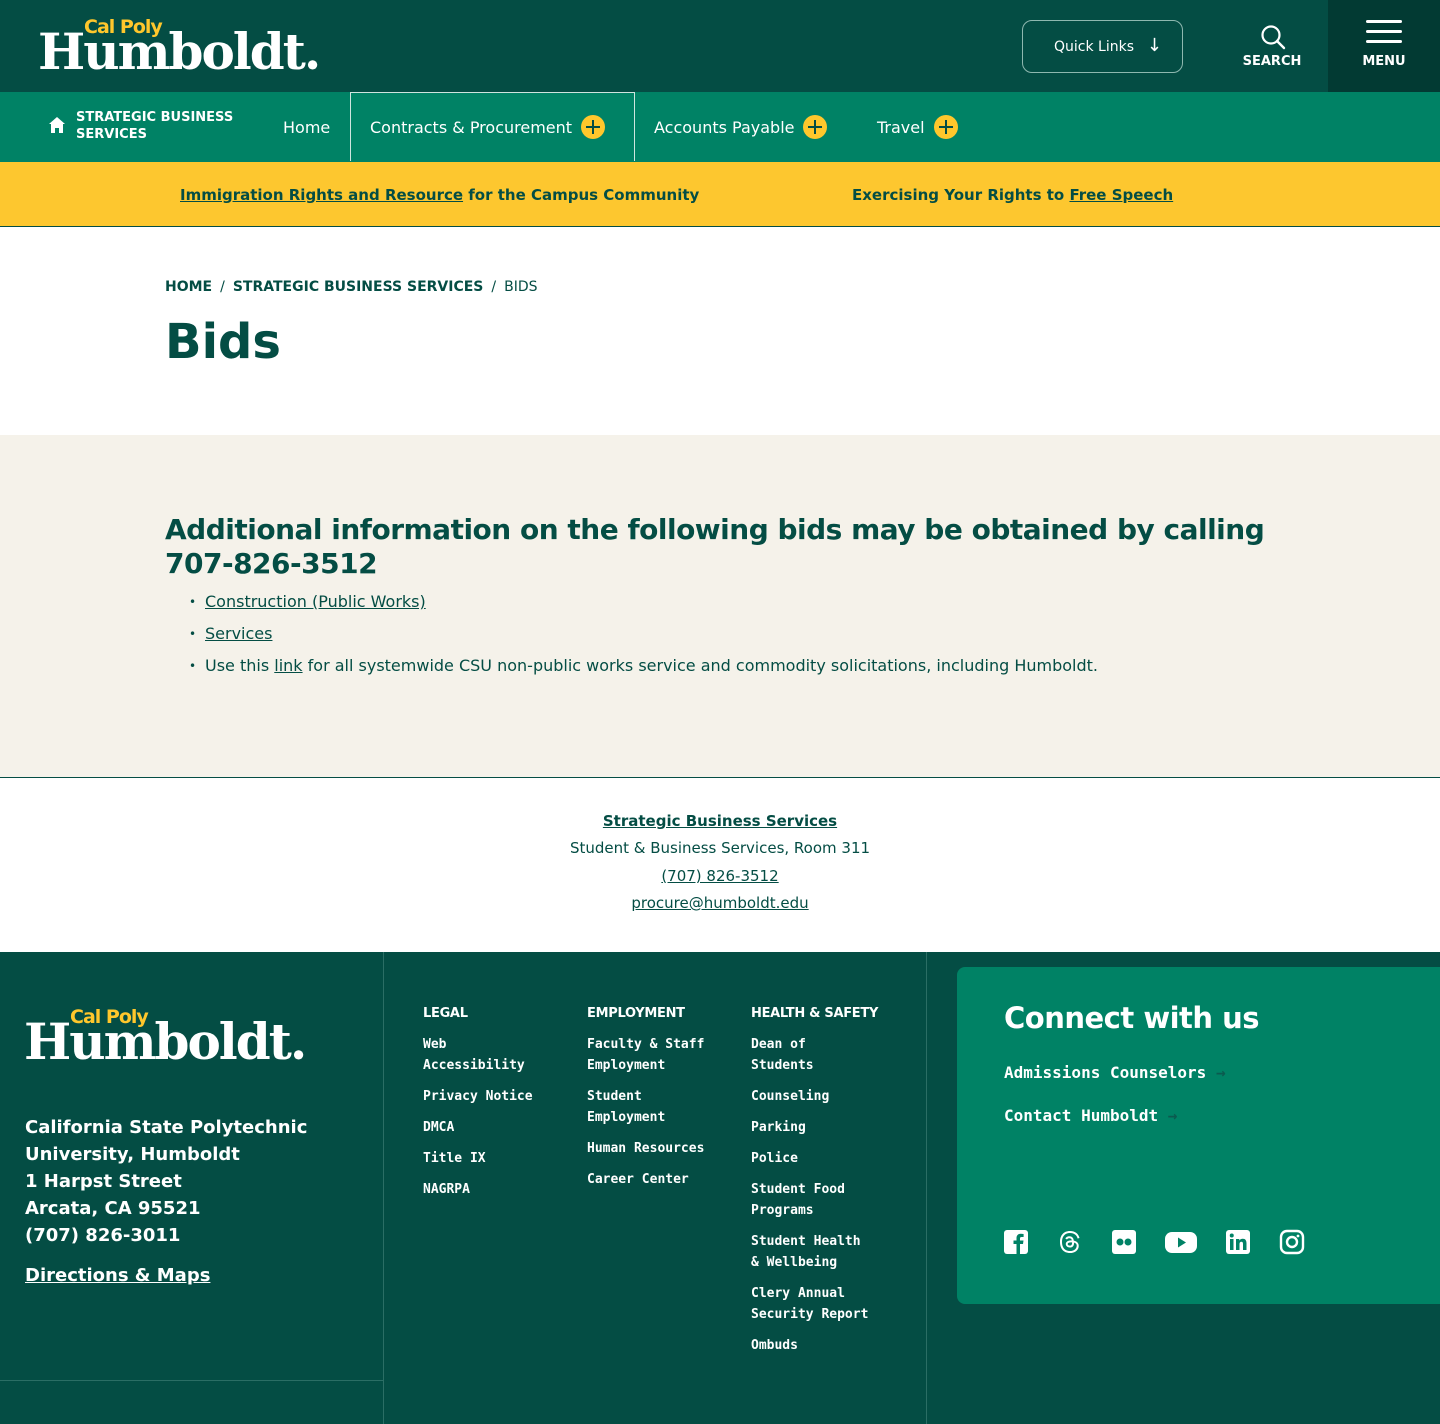 The image size is (1440, 1424). I want to click on logo-humboldt: Humboldt., so click(179, 51).